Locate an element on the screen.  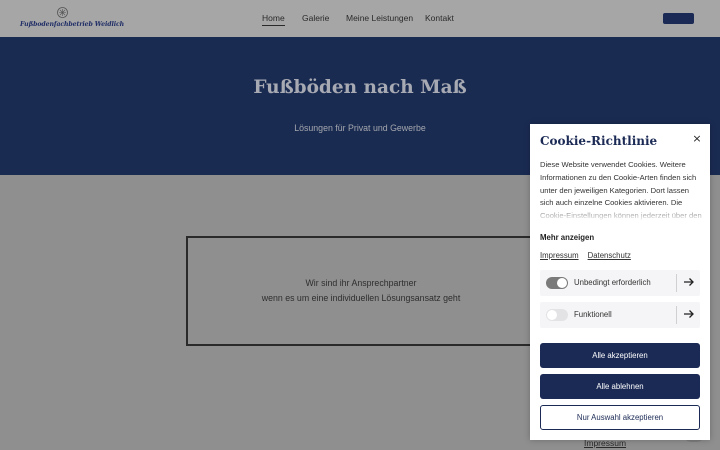
nav-item-home: Home is located at coordinates (273, 19).